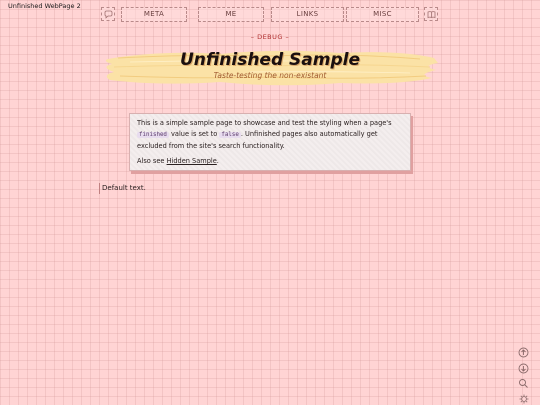 Image resolution: width=540 pixels, height=405 pixels. What do you see at coordinates (270, 161) in the screenshot?
I see `see-also: Also see Hidden Sample.` at bounding box center [270, 161].